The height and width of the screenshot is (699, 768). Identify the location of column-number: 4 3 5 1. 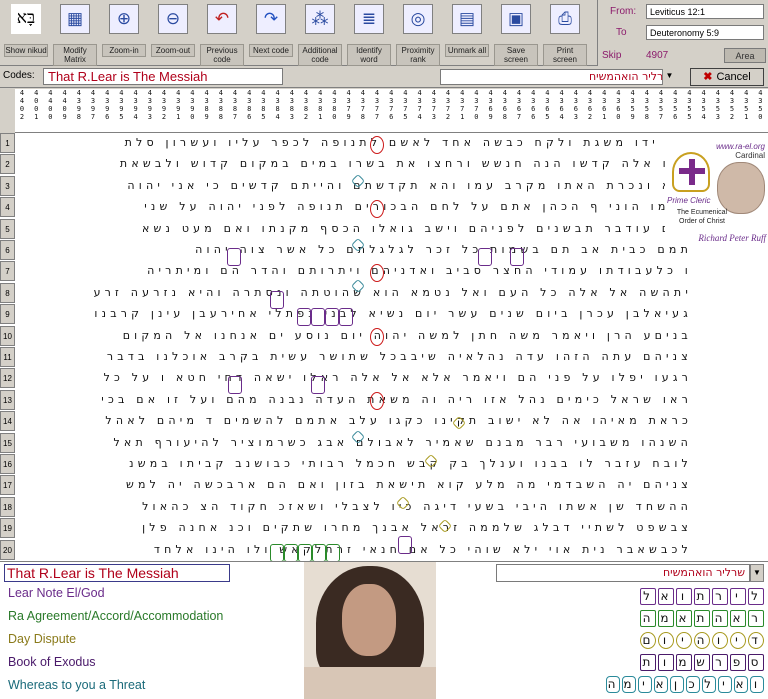
(746, 105).